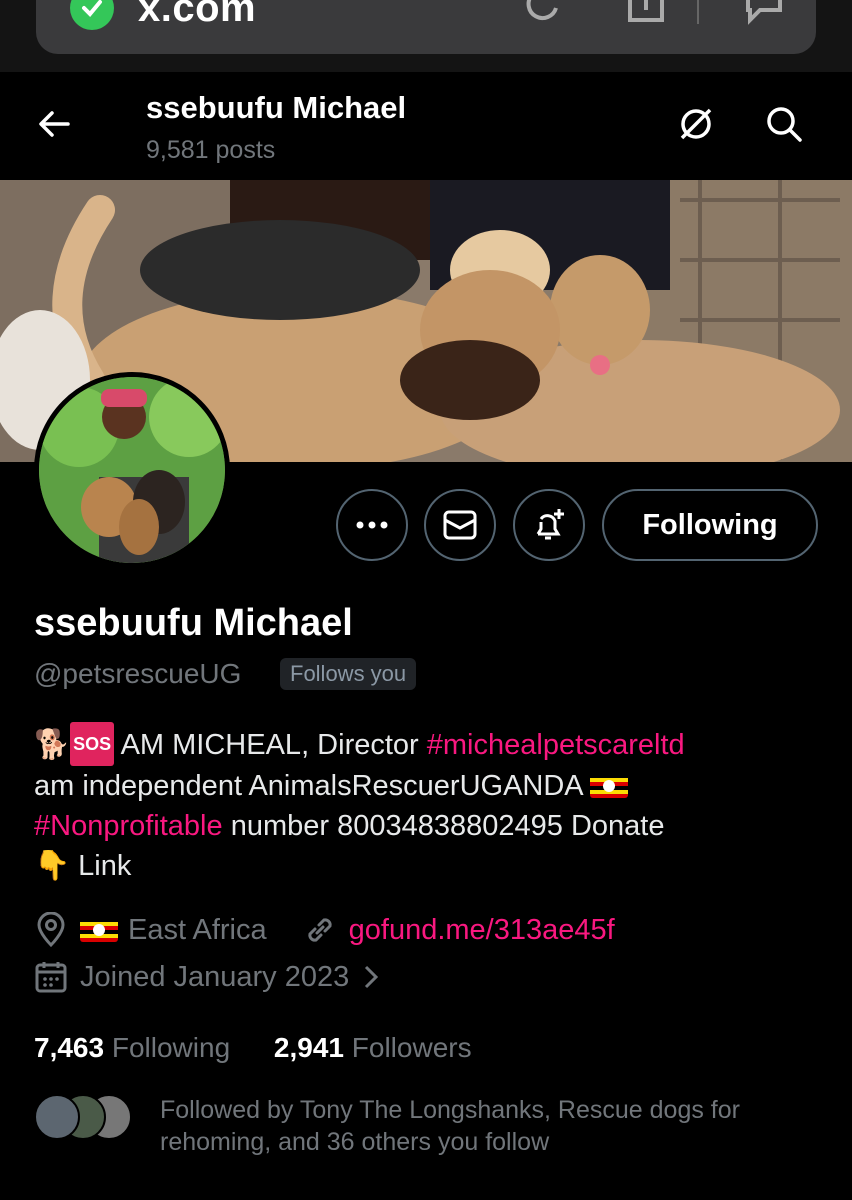  I want to click on profile-meta-row: East Africa gofund.me/313ae45f, so click(324, 930).